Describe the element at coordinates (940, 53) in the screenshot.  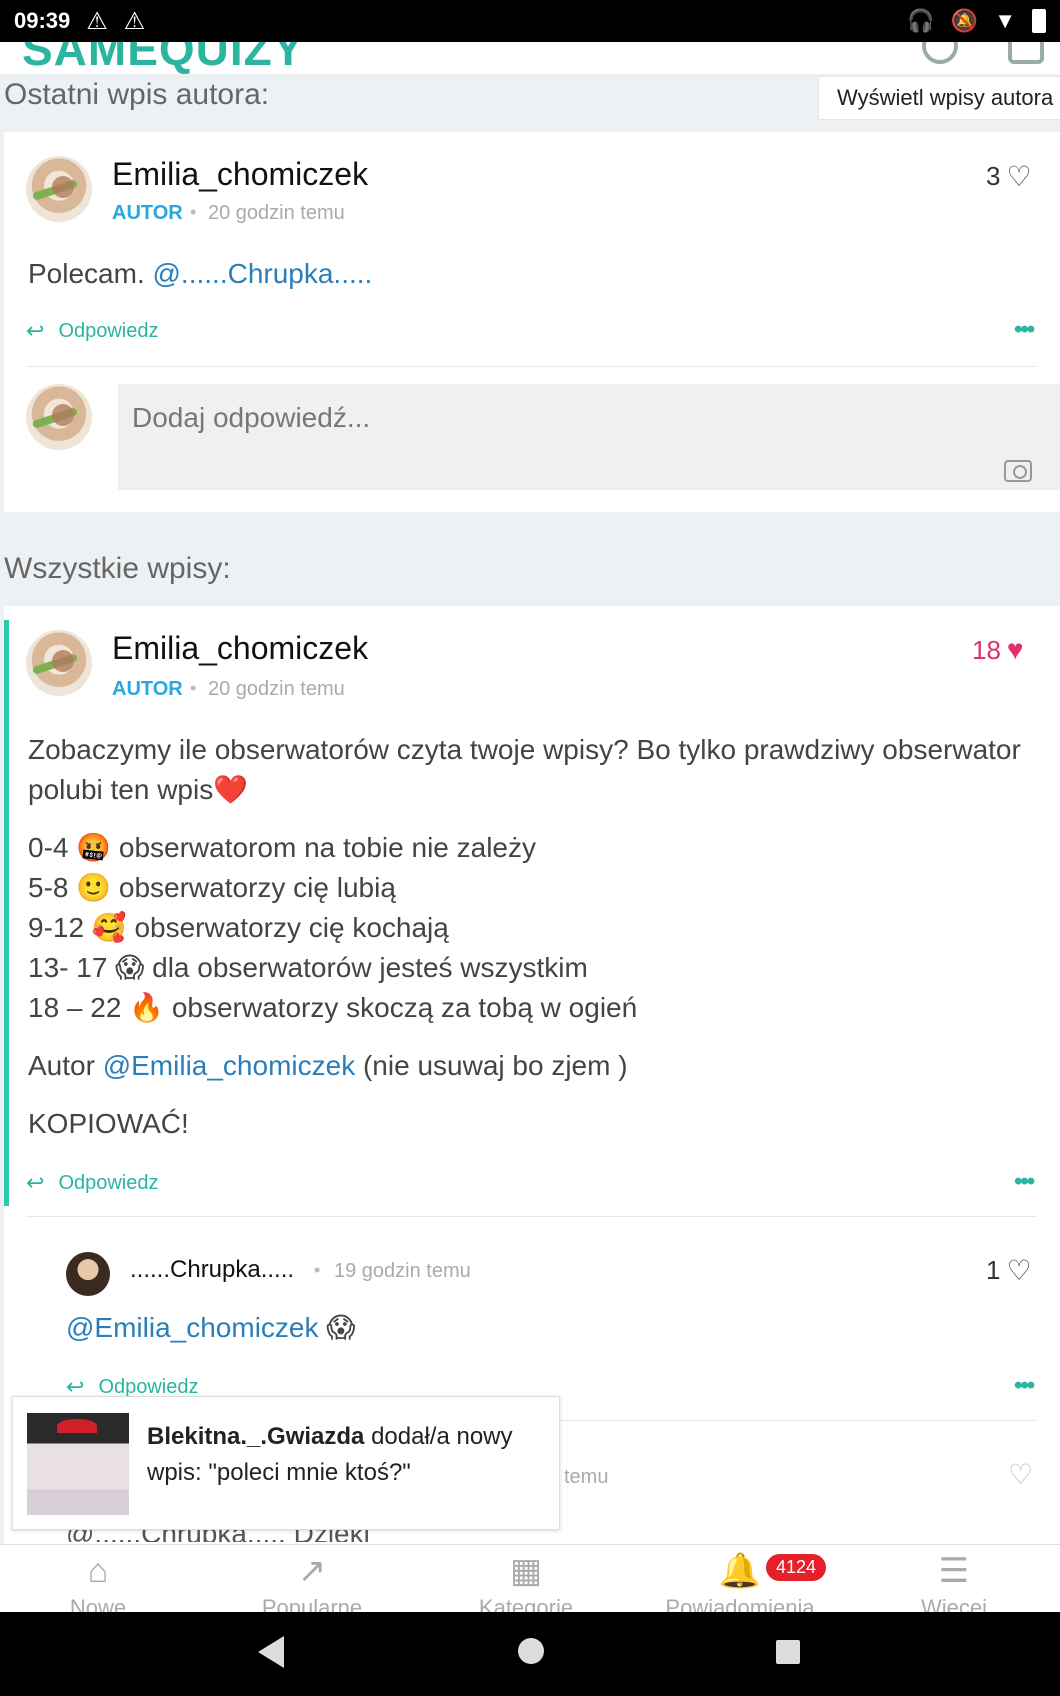
I see `search-icon` at that location.